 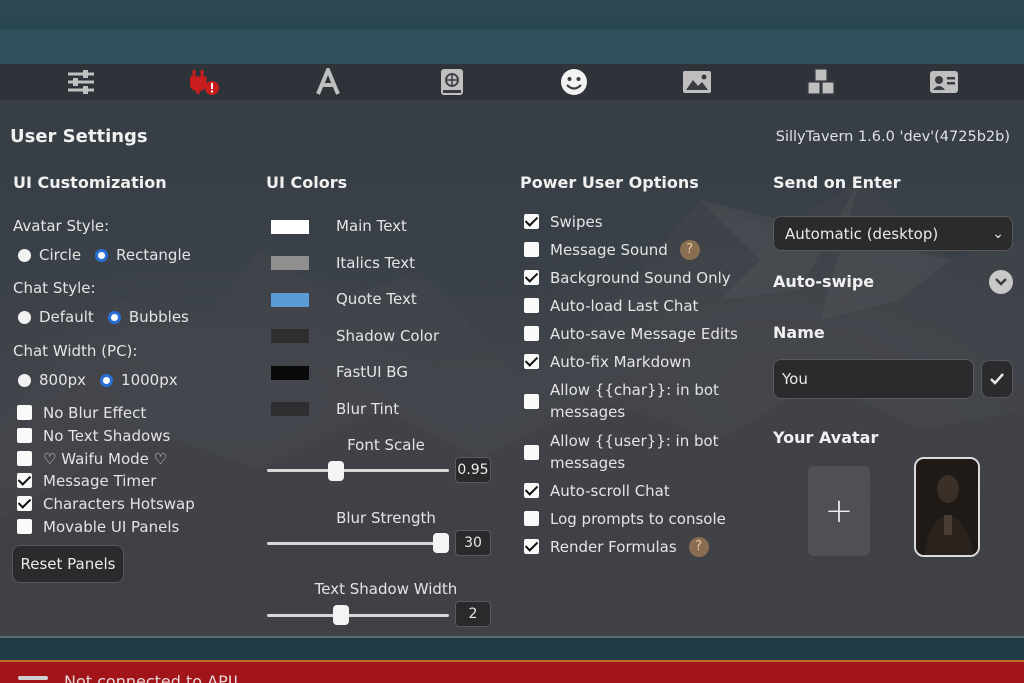 I want to click on quote-text-color-swatch, so click(x=290, y=300).